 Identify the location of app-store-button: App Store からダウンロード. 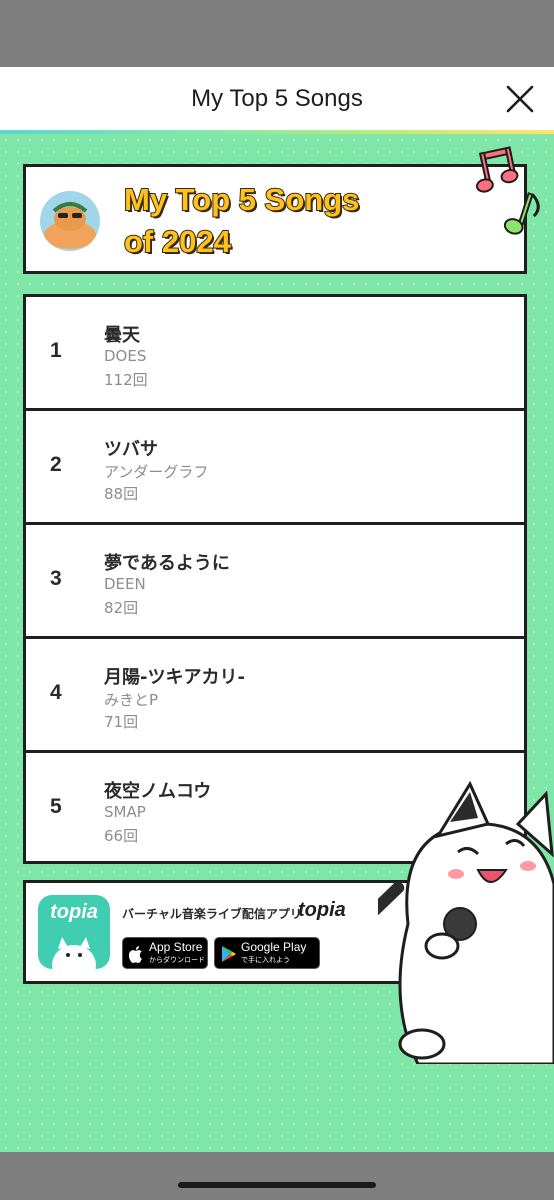
(165, 953).